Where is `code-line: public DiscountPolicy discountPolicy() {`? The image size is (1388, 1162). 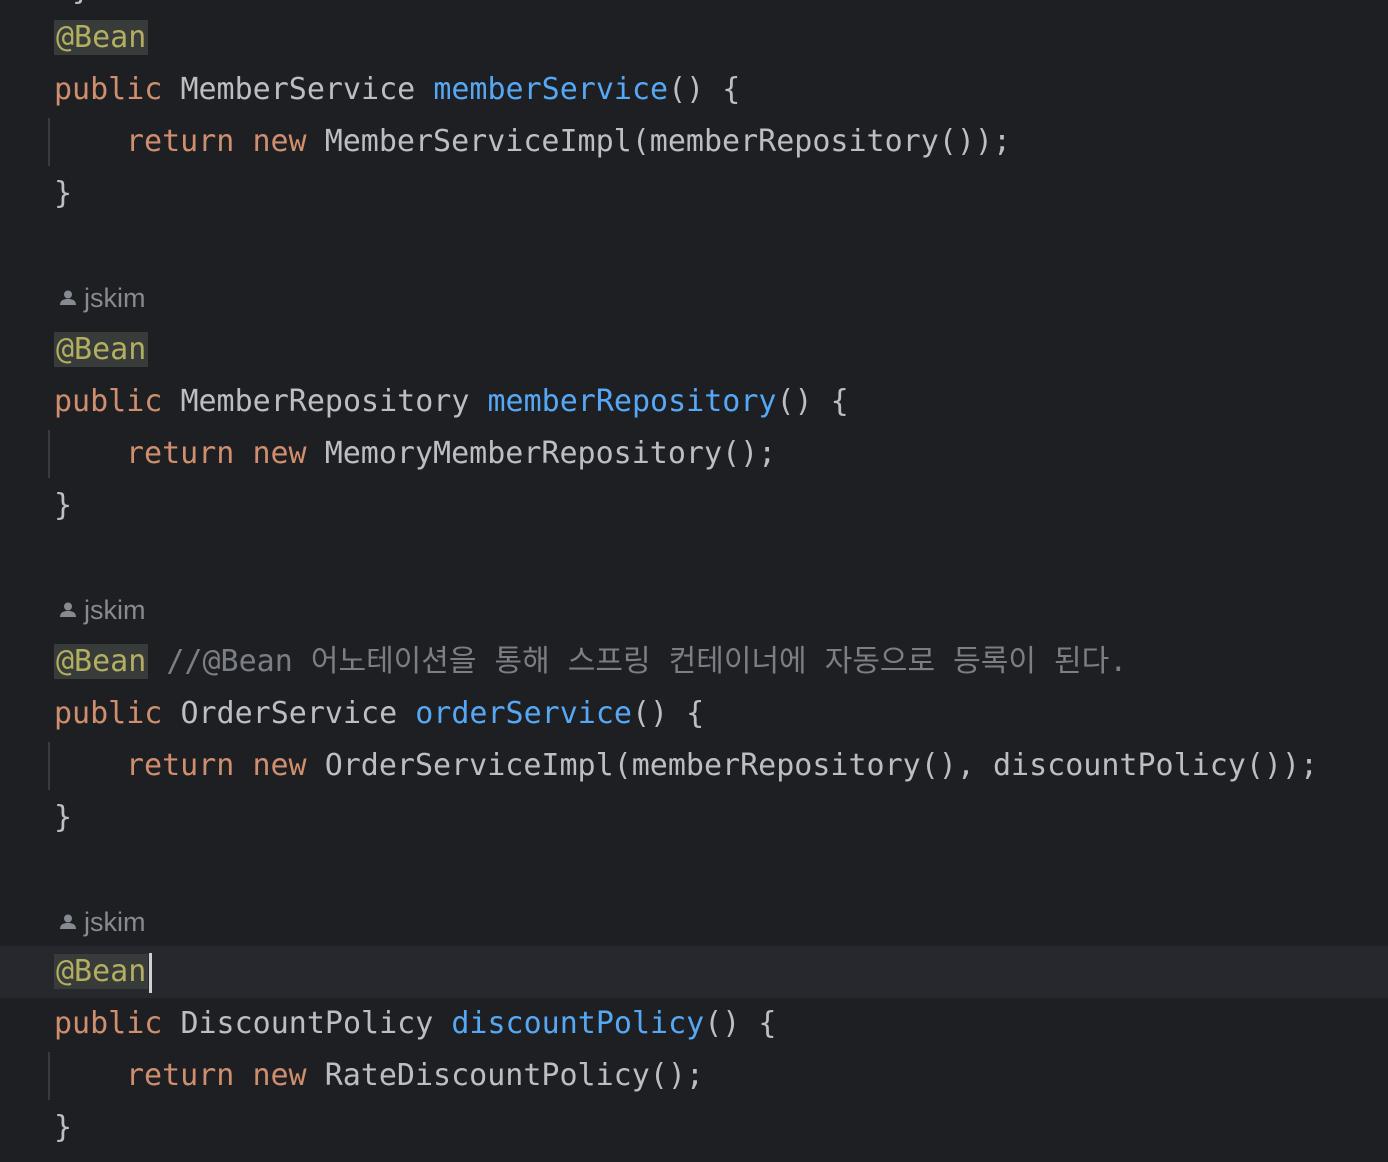
code-line: public DiscountPolicy discountPolicy() { is located at coordinates (694, 1024).